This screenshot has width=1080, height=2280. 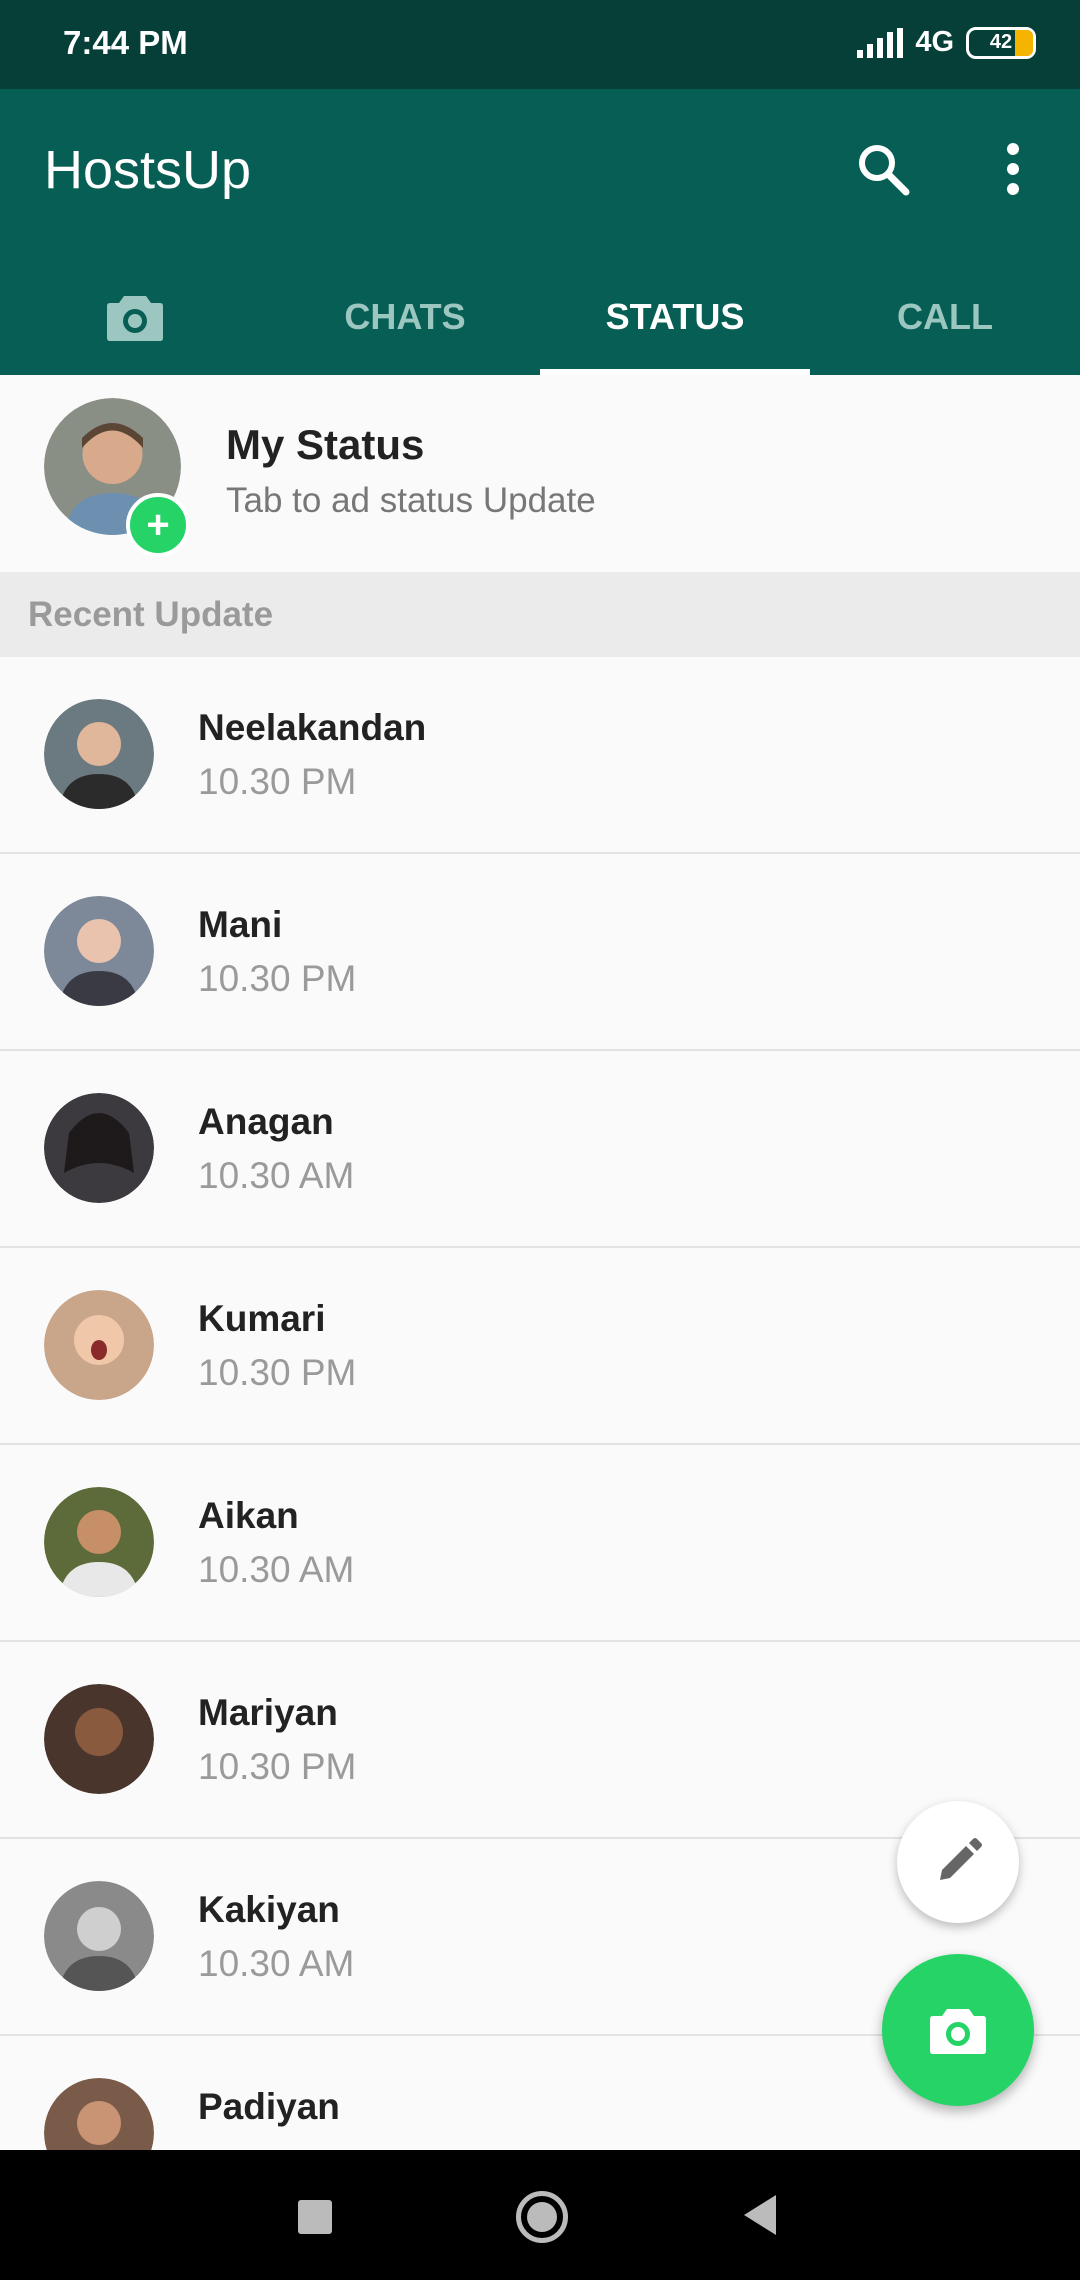 What do you see at coordinates (760, 2215) in the screenshot?
I see `back-button` at bounding box center [760, 2215].